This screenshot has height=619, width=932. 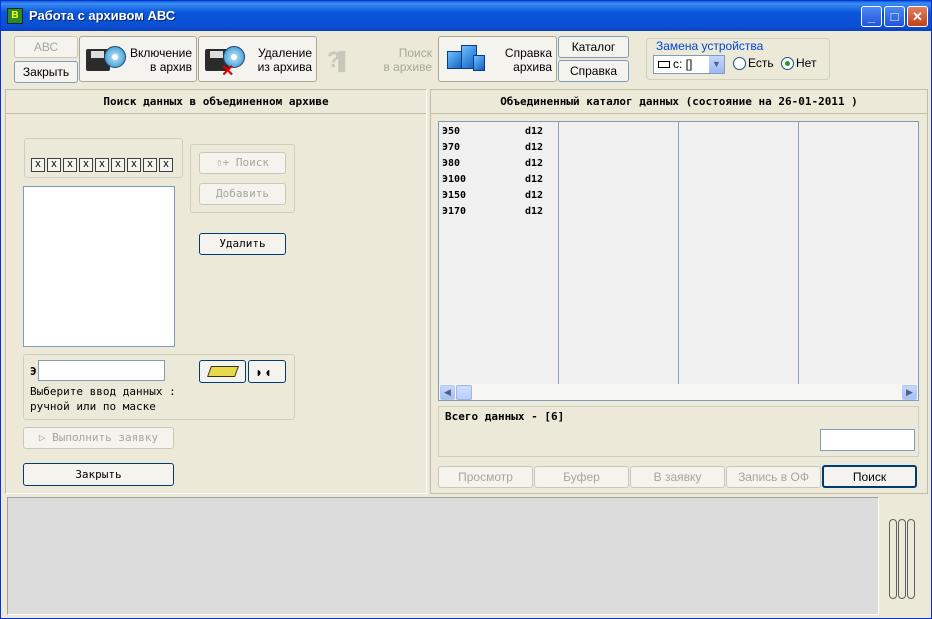 I want to click on close-button: ✕, so click(x=917, y=16).